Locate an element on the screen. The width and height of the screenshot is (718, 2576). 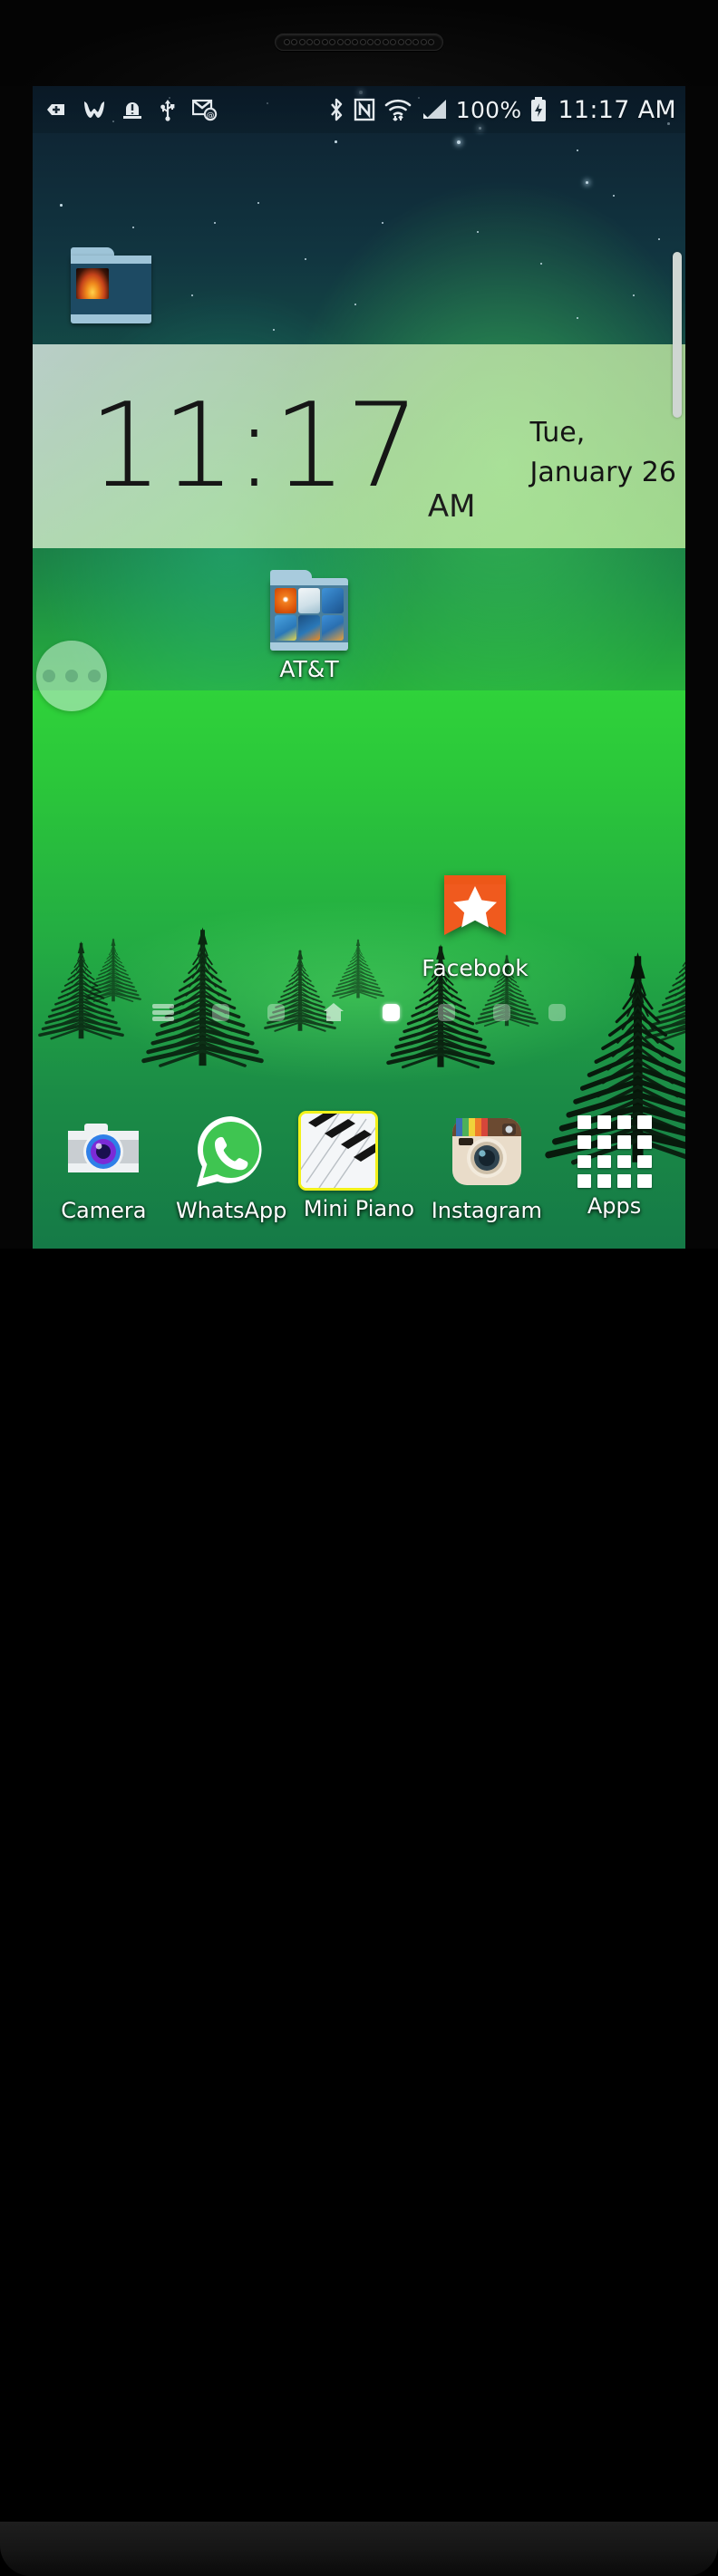
status-bar-clock: 11:17 AM is located at coordinates (617, 110).